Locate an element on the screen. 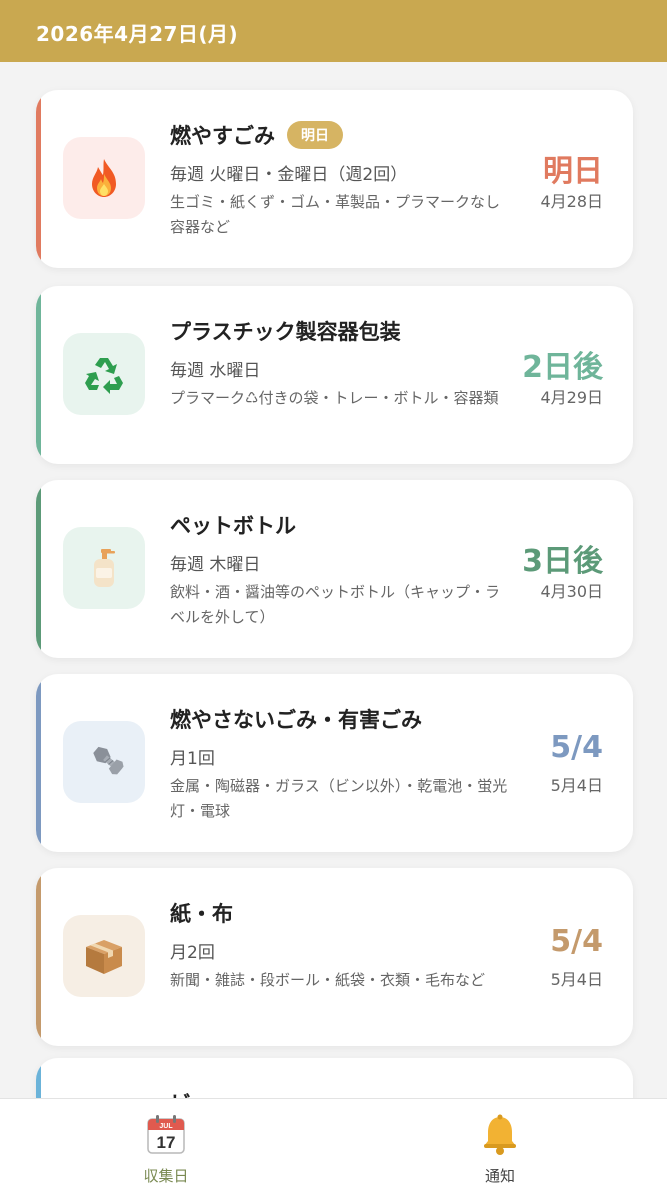 The image size is (667, 1200). garbage-card-paper-cloth: 紙・布 月2回 新聞・雑誌・段ボール・紙袋・衣類・毛布など 5/4 5月4日 is located at coordinates (334, 957).